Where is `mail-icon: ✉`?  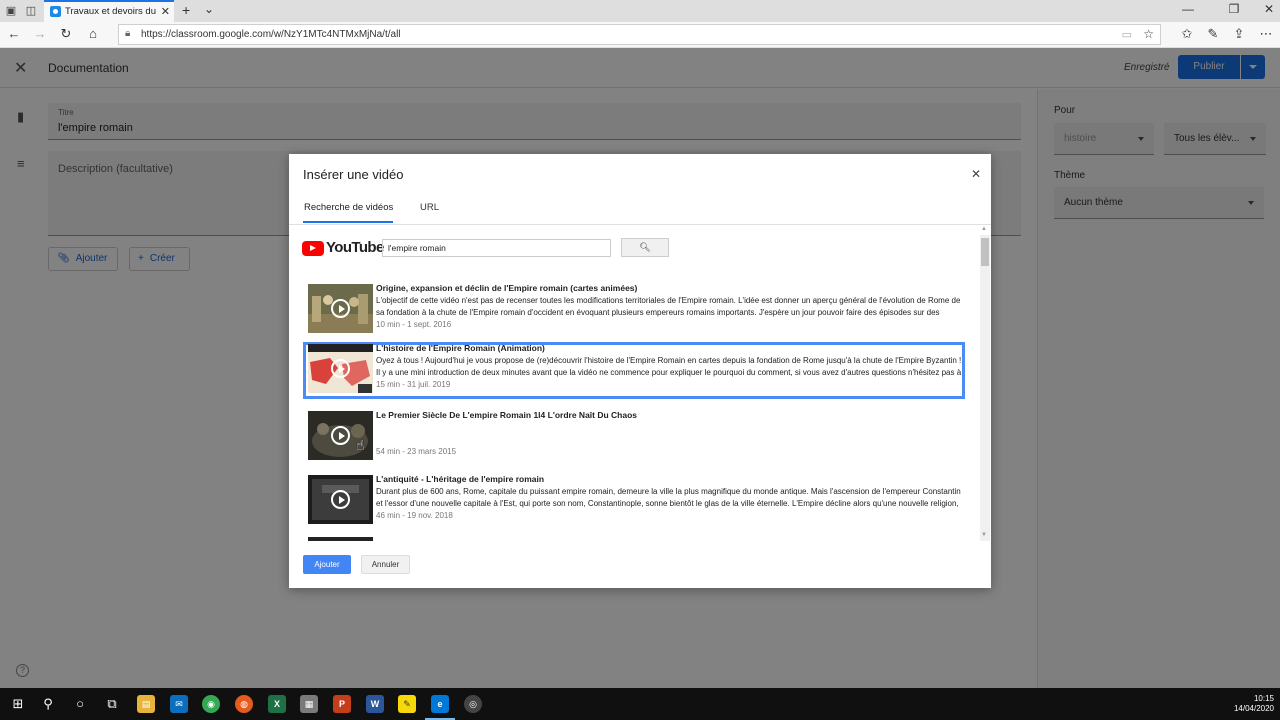
mail-icon: ✉ is located at coordinates (179, 704).